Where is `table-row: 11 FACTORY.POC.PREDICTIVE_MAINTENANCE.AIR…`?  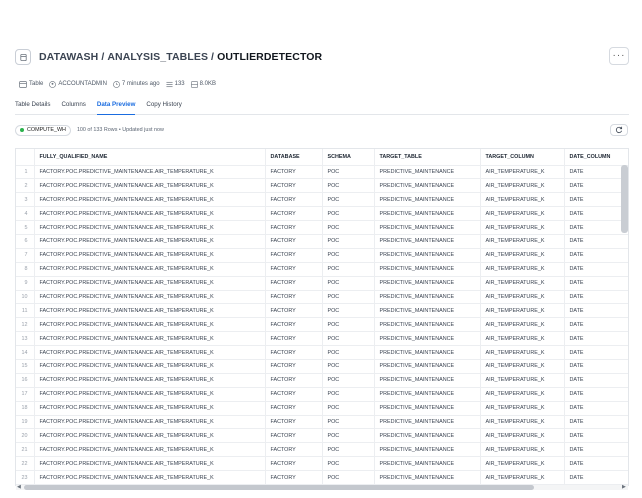
table-row: 11 FACTORY.POC.PREDICTIVE_MAINTENANCE.AIR… is located at coordinates (322, 311).